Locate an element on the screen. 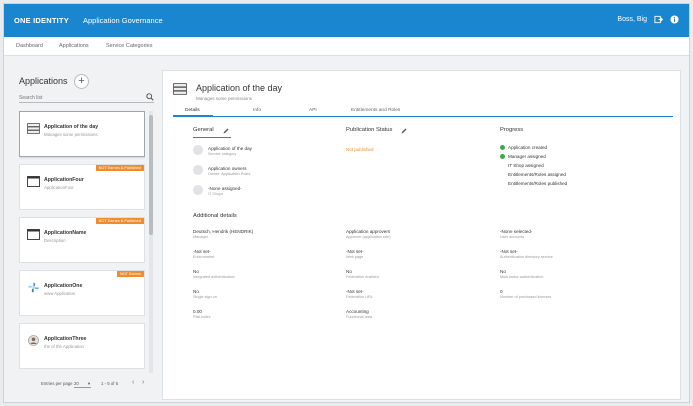 This screenshot has width=693, height=406. nav-dashboard: Dashboard is located at coordinates (29, 46).